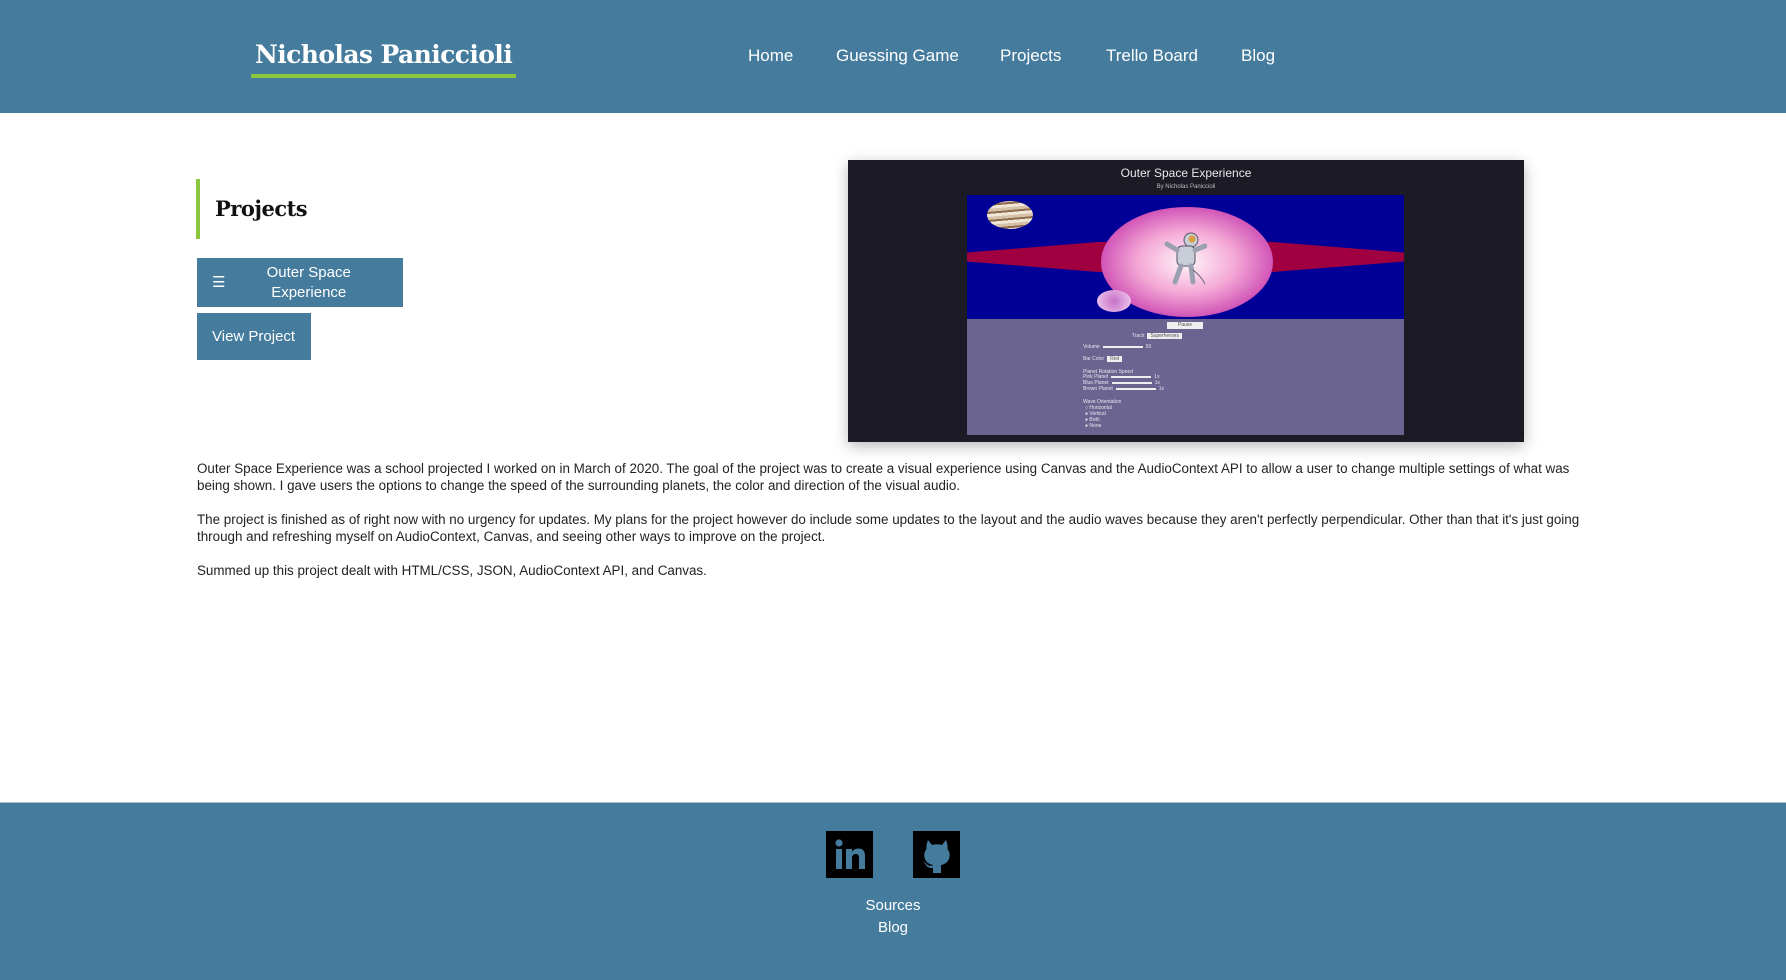  Describe the element at coordinates (1030, 56) in the screenshot. I see `nav-projects: Projects` at that location.